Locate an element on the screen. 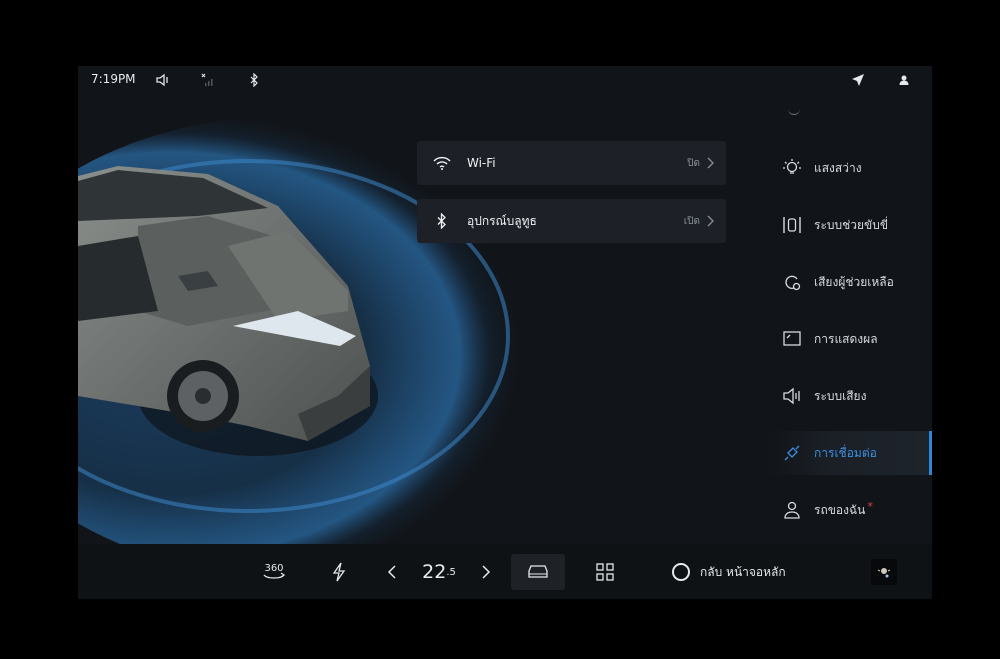 This screenshot has height=659, width=1000. connection-icon is located at coordinates (792, 453).